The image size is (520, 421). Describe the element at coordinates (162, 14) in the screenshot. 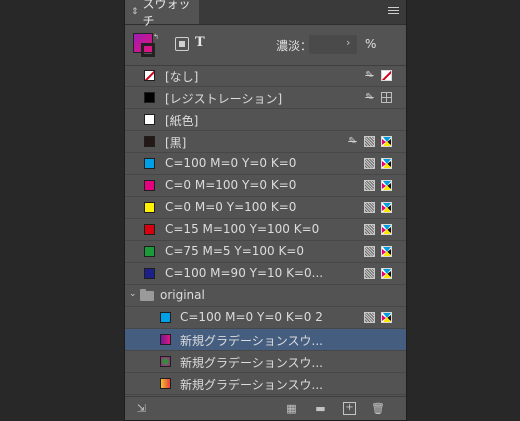

I see `tab-swatches: ⇕ スウォッチ` at that location.